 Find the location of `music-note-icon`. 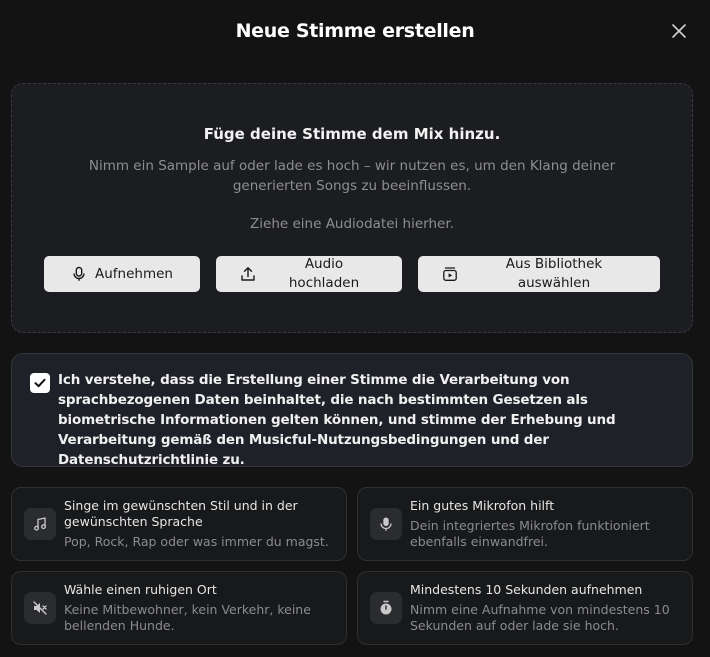

music-note-icon is located at coordinates (40, 524).